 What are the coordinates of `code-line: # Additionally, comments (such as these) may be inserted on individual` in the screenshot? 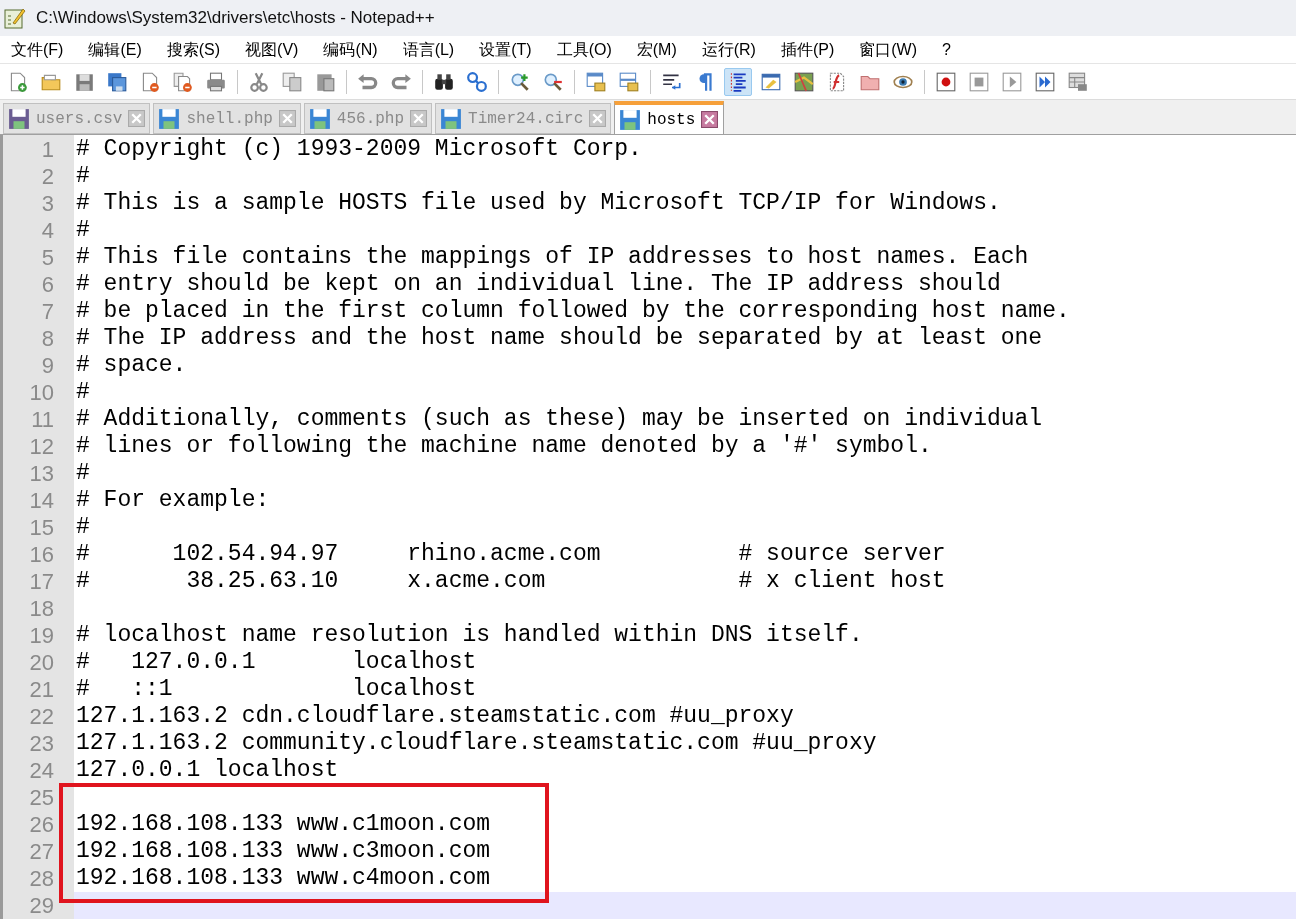 It's located at (559, 419).